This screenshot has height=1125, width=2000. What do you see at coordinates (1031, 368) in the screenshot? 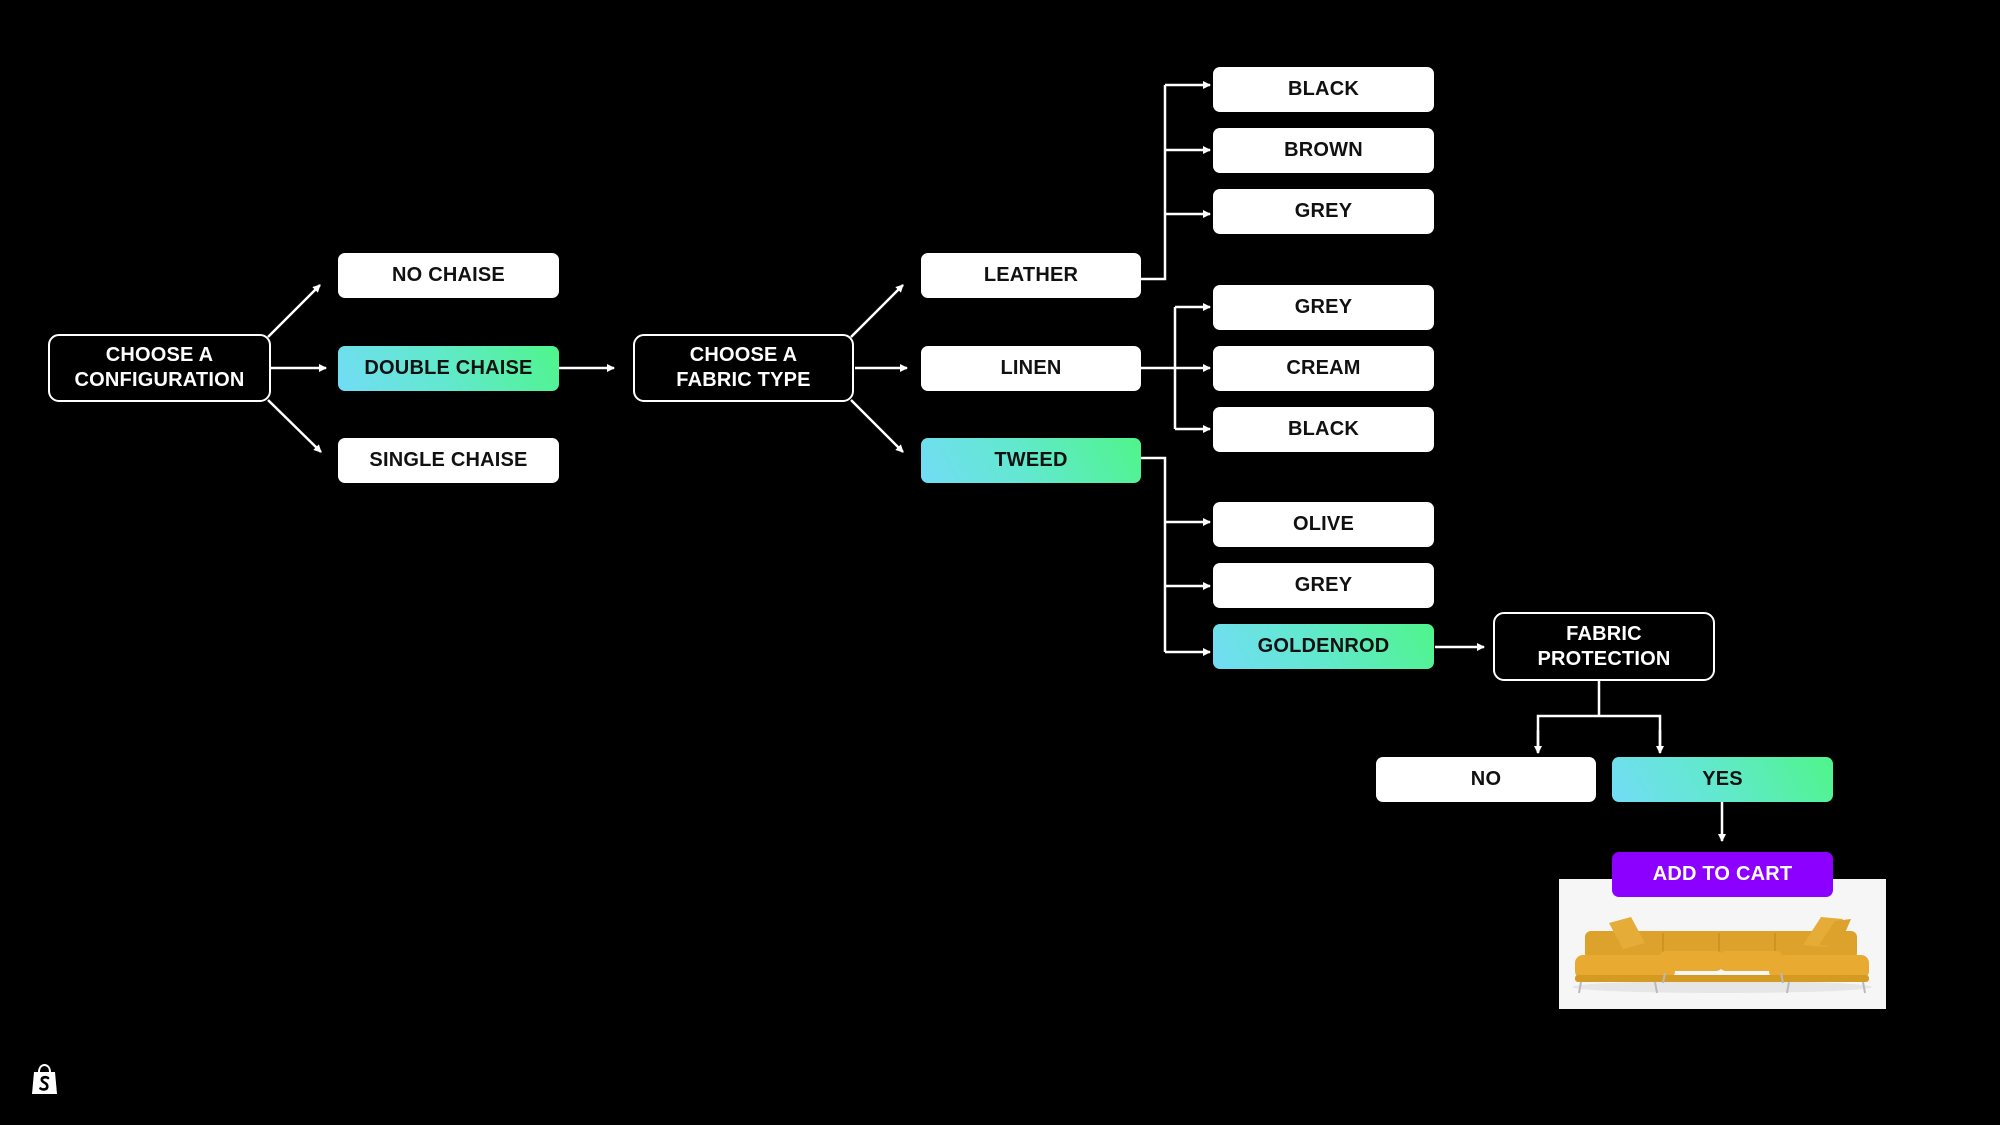
I see `option-linen: LINEN` at bounding box center [1031, 368].